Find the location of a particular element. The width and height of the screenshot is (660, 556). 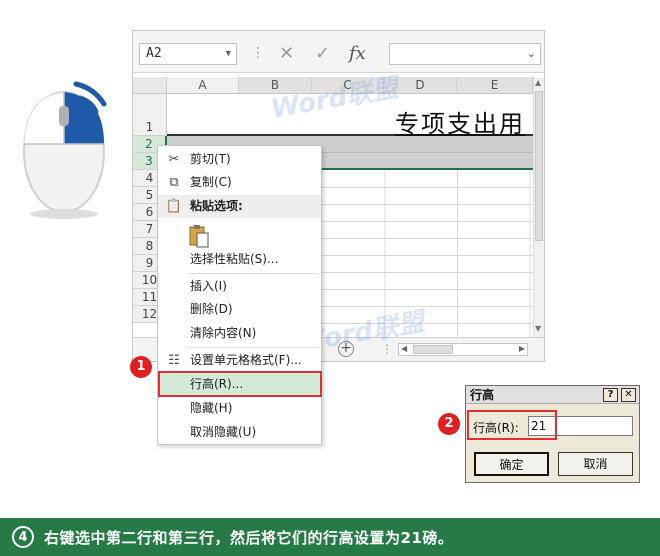

formula-input: ⌄ is located at coordinates (465, 54).